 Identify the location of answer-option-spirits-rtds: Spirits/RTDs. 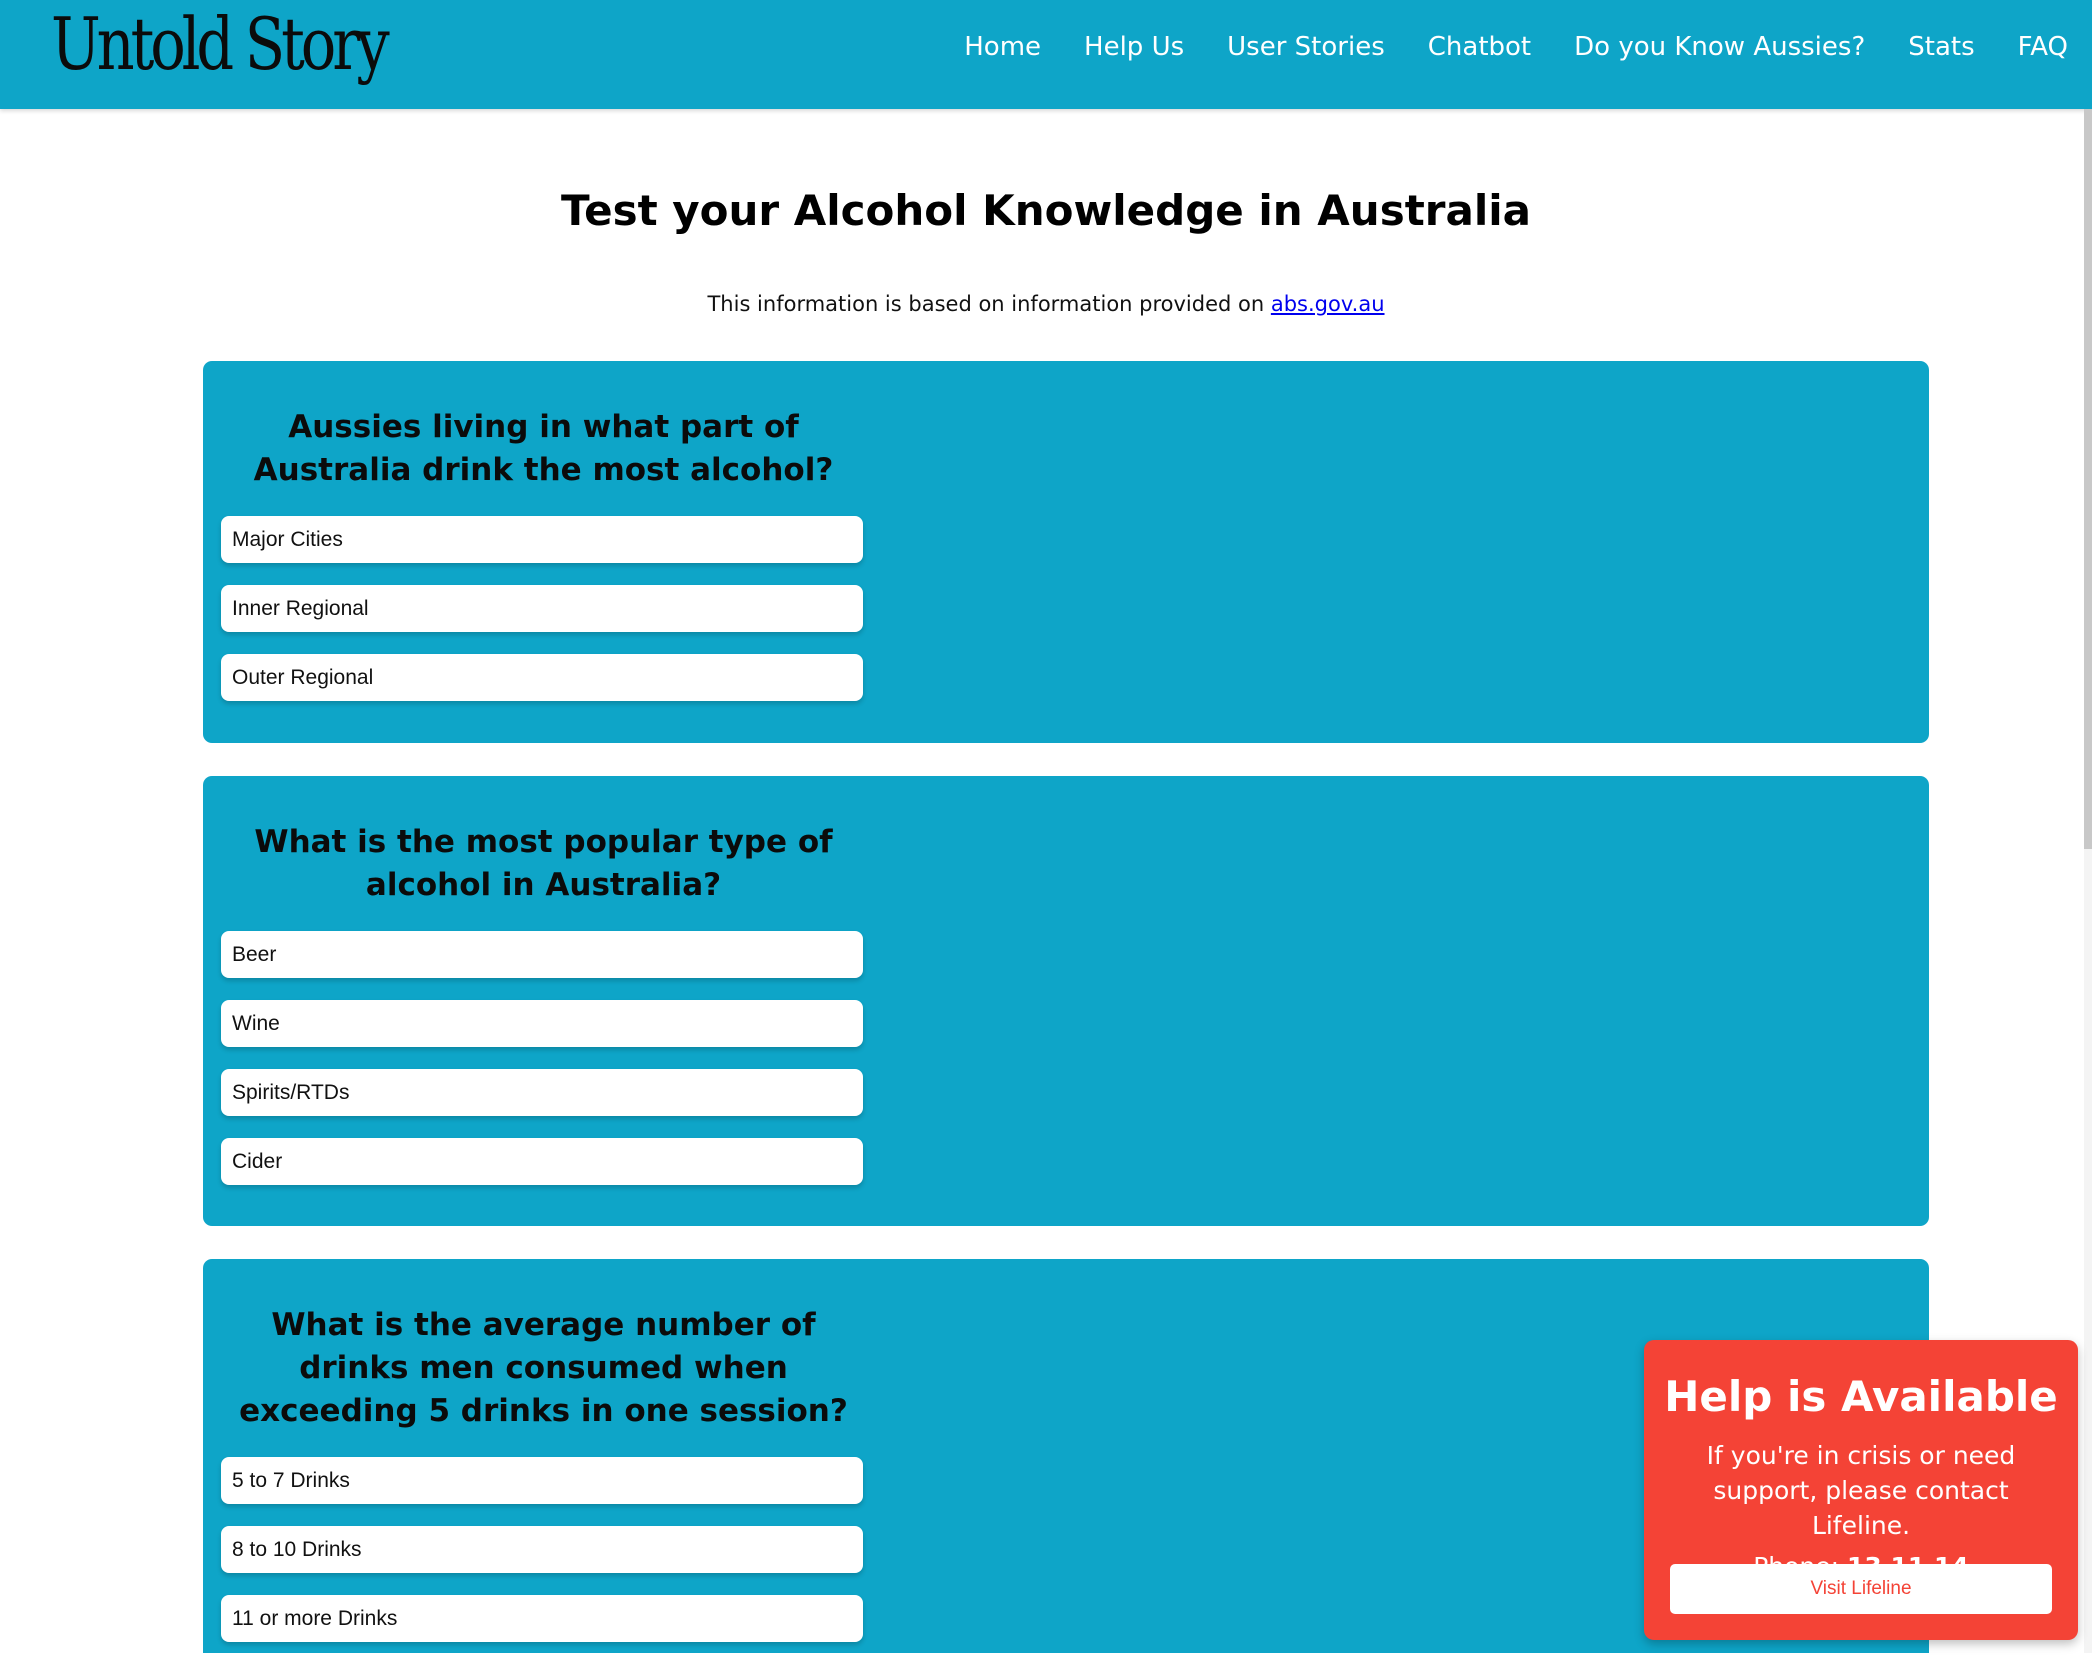
(542, 1092).